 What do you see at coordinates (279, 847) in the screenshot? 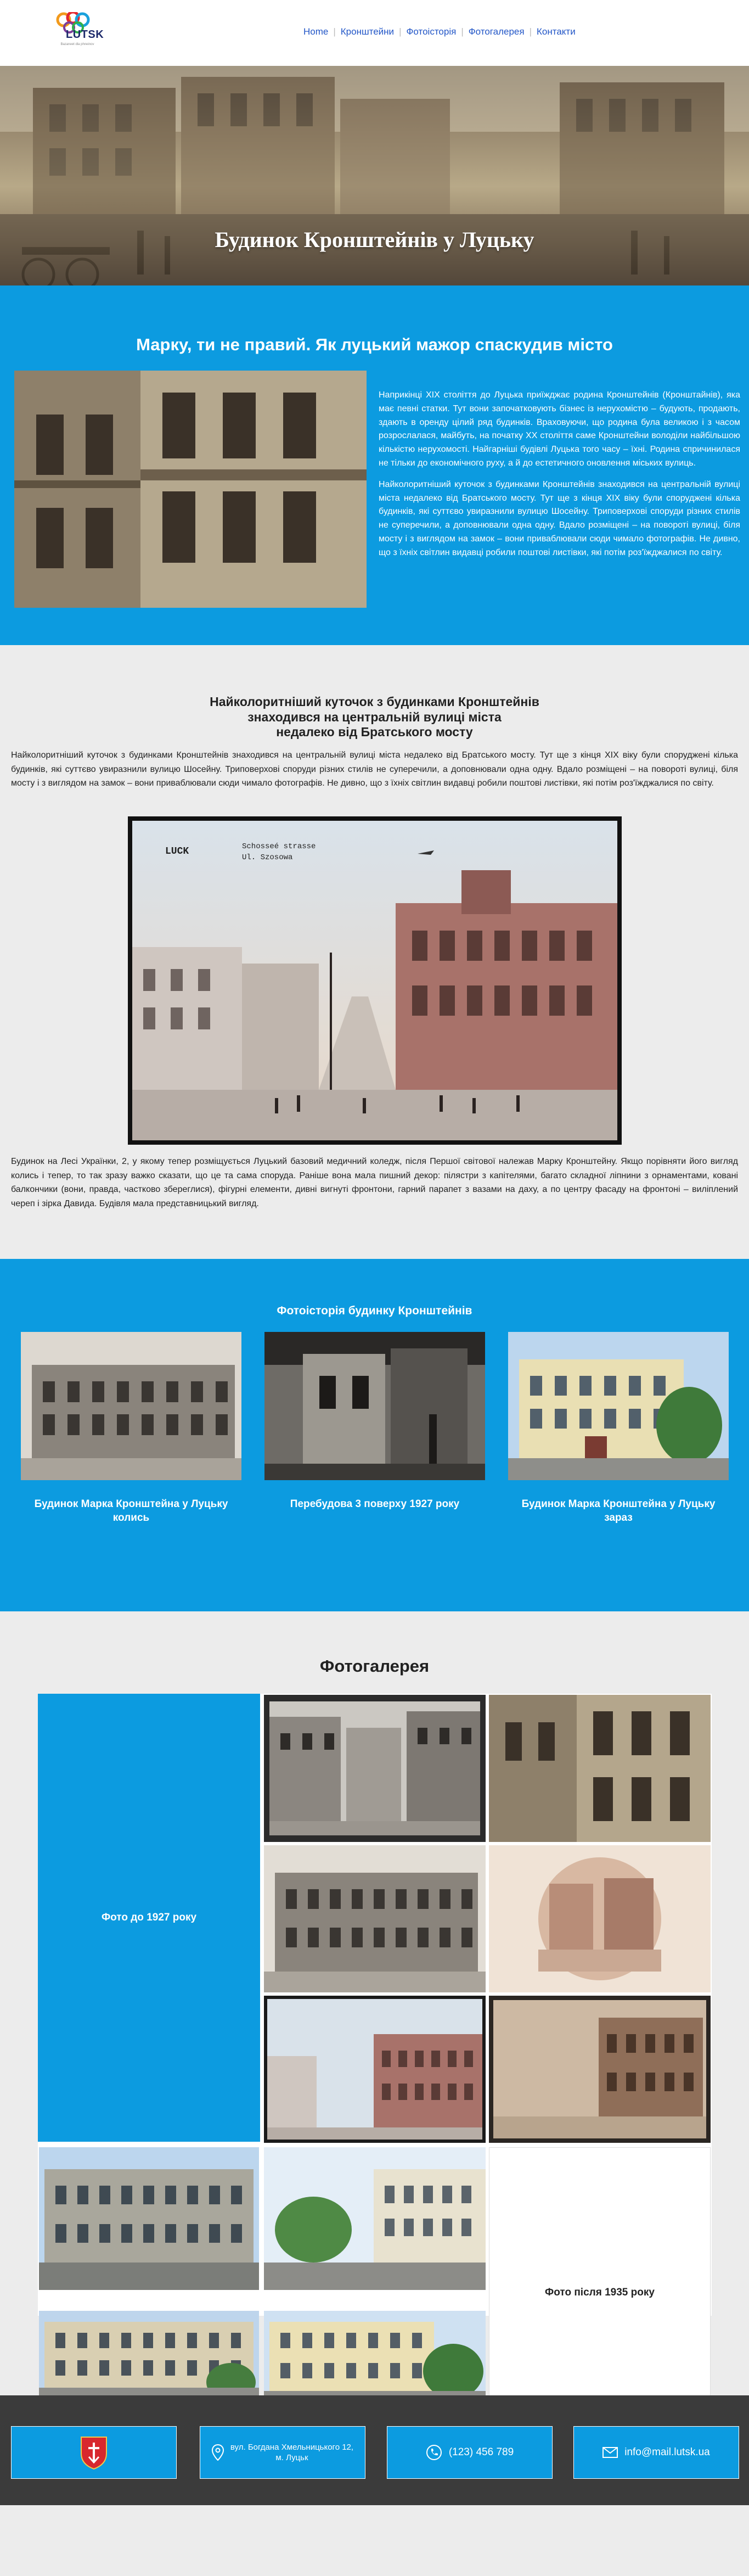
I see `postcard-caption-street-de: Schosseé strasse` at bounding box center [279, 847].